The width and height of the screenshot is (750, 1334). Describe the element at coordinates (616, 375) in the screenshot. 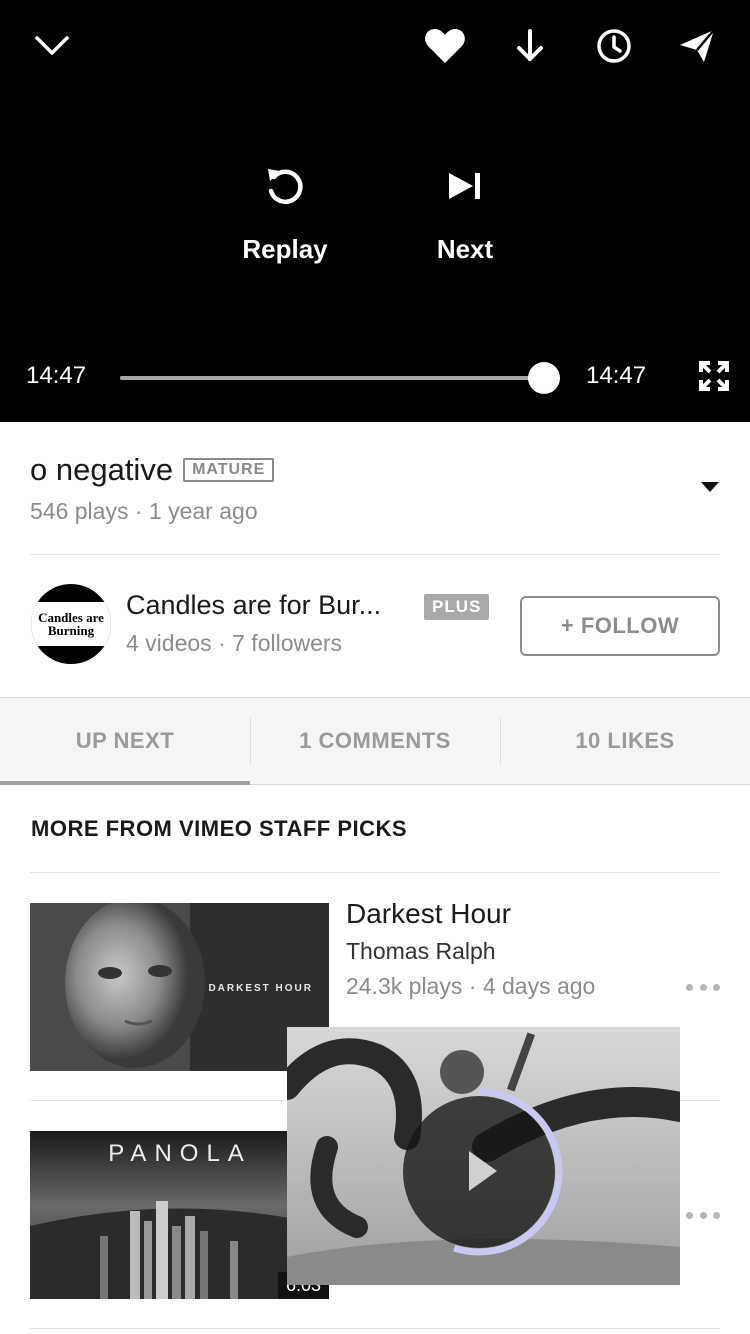

I see `total-time: 14:47` at that location.